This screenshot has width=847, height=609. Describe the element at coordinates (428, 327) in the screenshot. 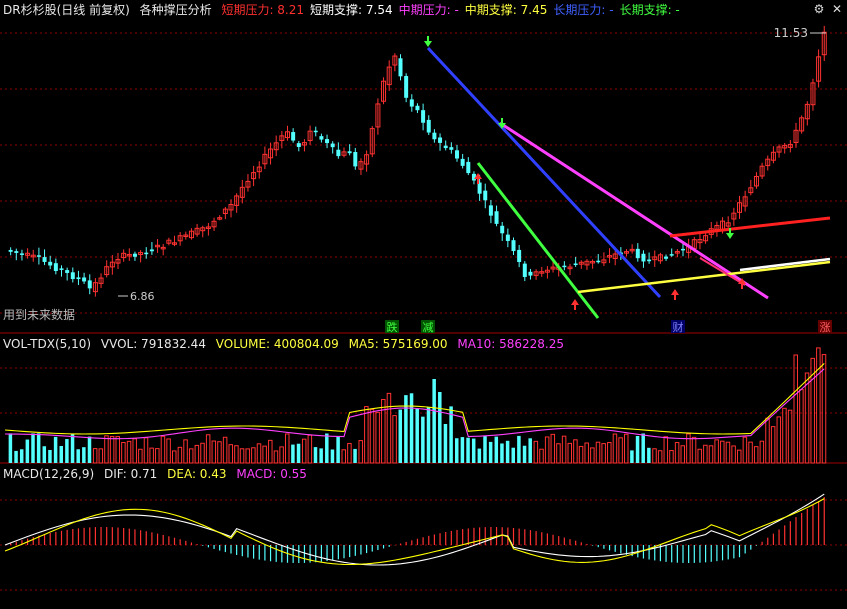

I see `event-marker-jian: 减` at that location.